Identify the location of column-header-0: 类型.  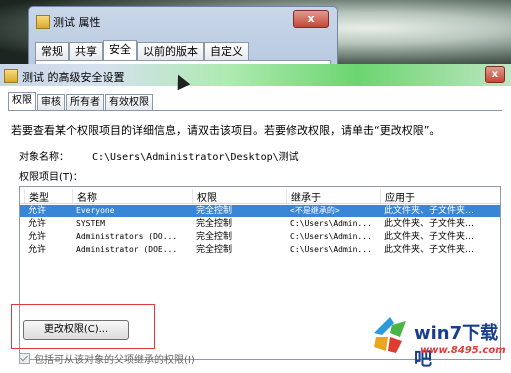
(36, 196).